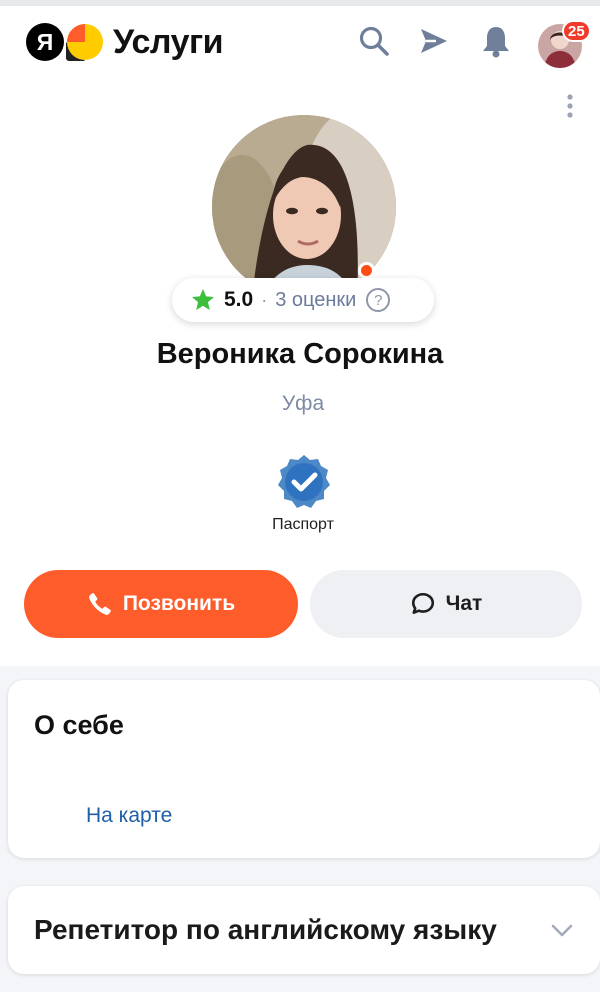 The height and width of the screenshot is (992, 600). I want to click on search-icon, so click(374, 41).